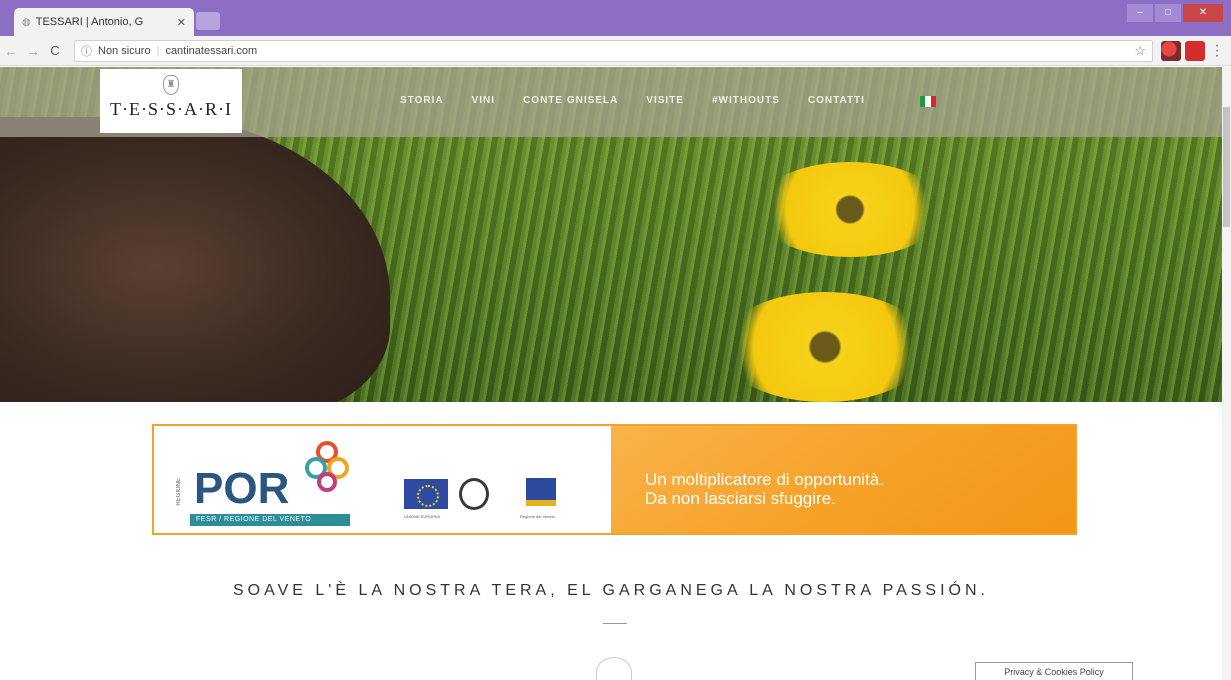  Describe the element at coordinates (181, 22) in the screenshot. I see `tab-close-button: ✕` at that location.